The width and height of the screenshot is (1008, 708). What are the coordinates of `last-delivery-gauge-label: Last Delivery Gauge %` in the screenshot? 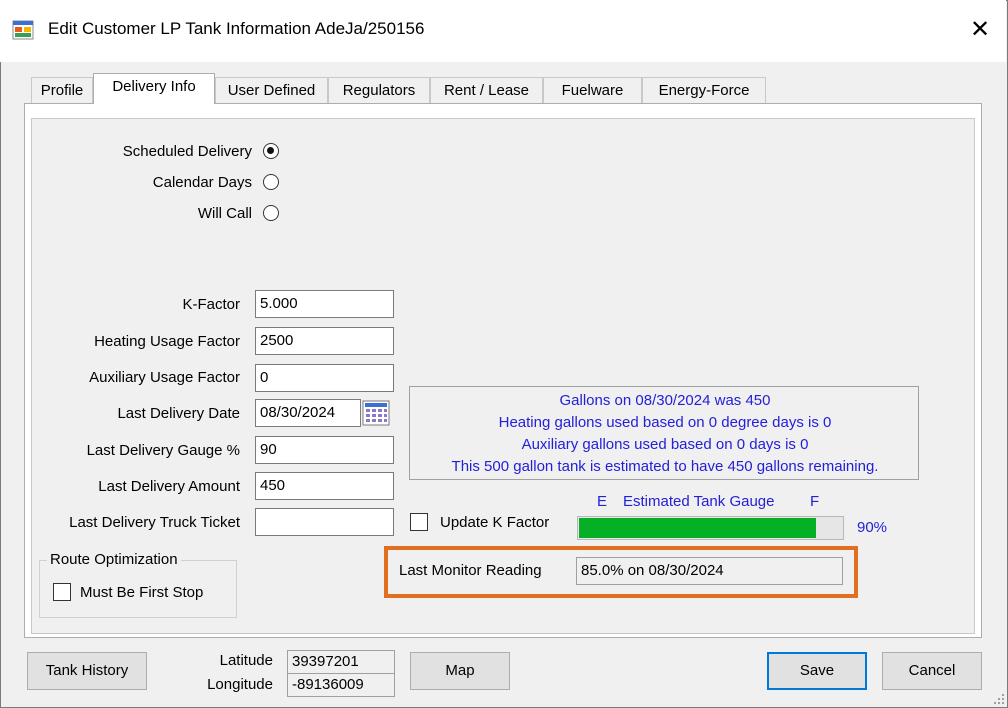 It's located at (163, 450).